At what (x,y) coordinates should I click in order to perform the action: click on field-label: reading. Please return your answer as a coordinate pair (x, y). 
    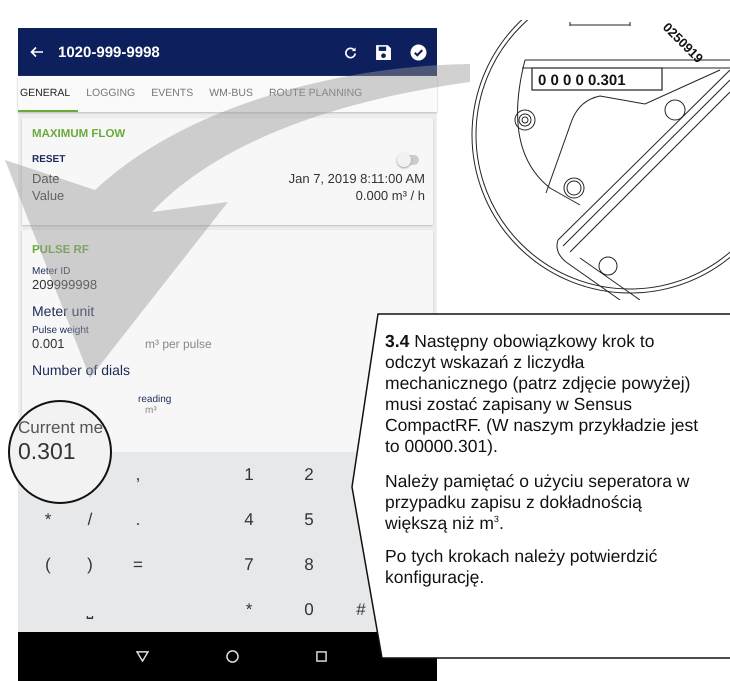
    Looking at the image, I should click on (155, 399).